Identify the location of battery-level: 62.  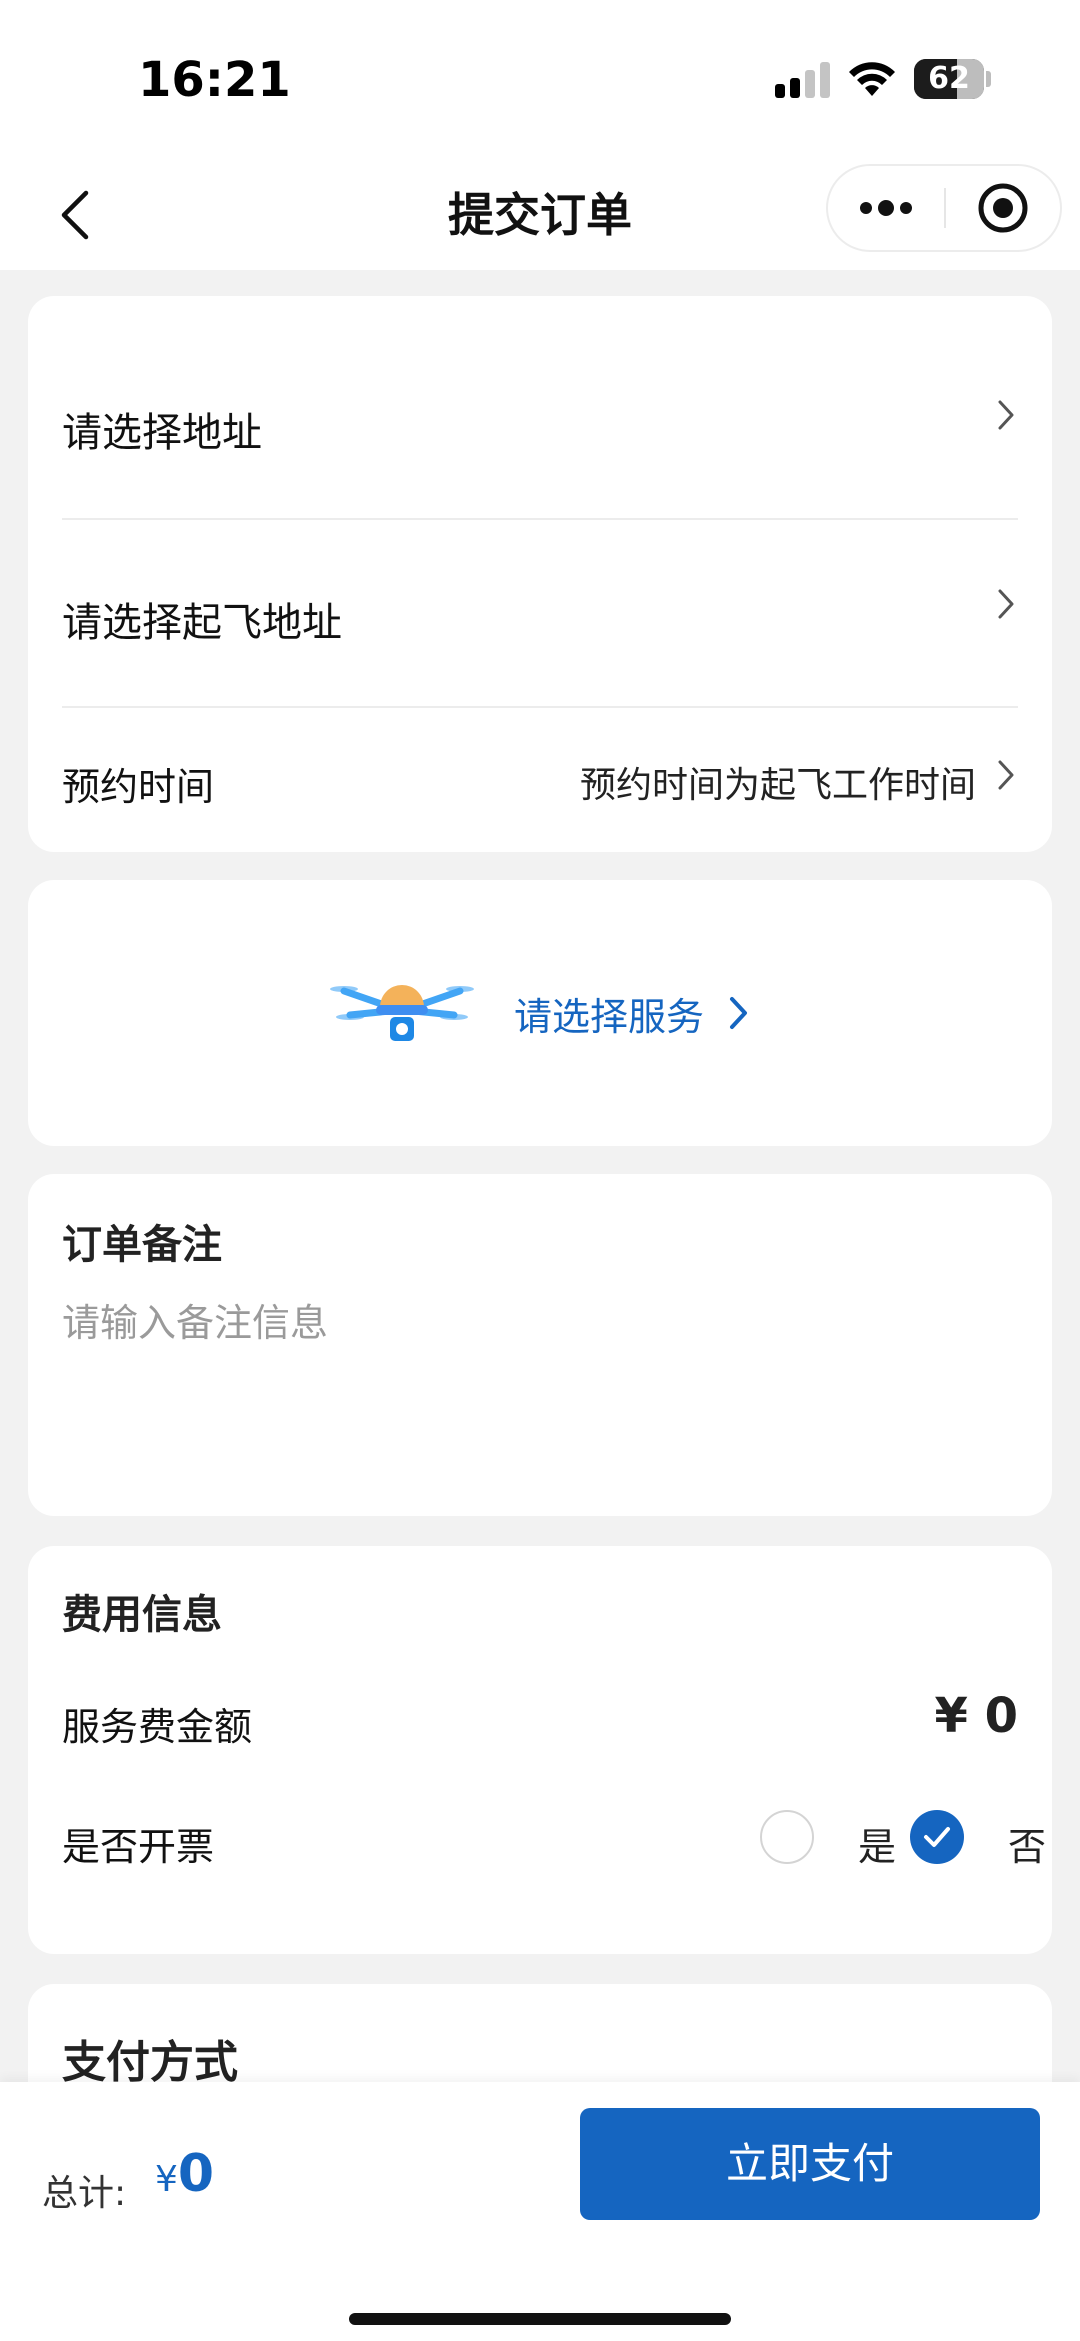
(949, 78).